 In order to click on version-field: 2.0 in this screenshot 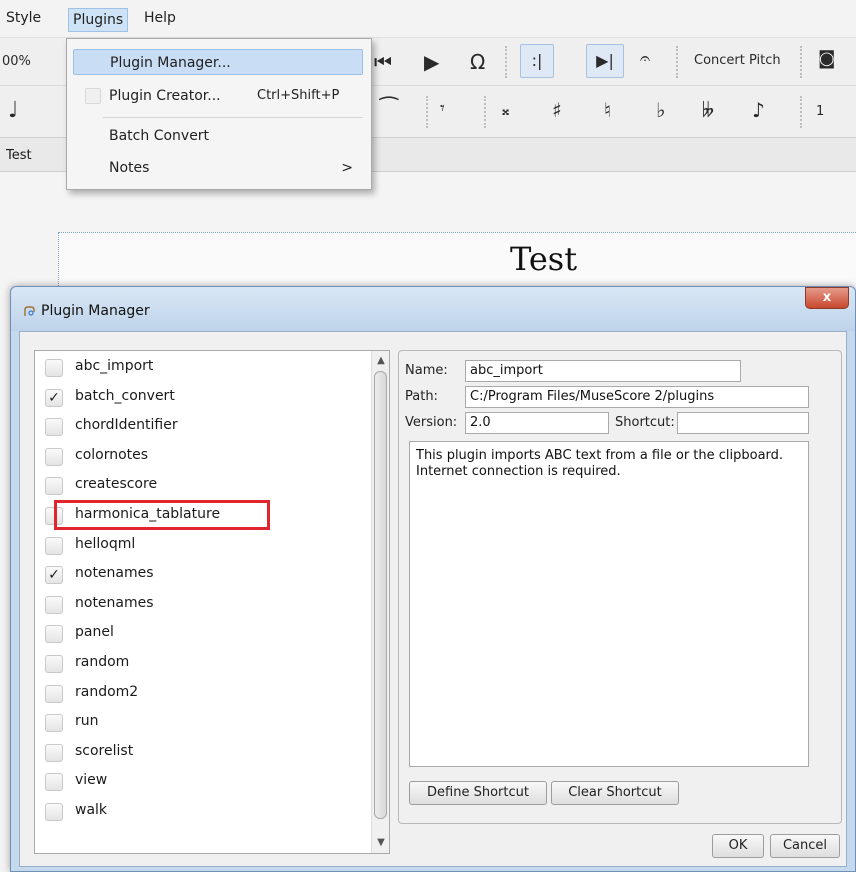, I will do `click(537, 423)`.